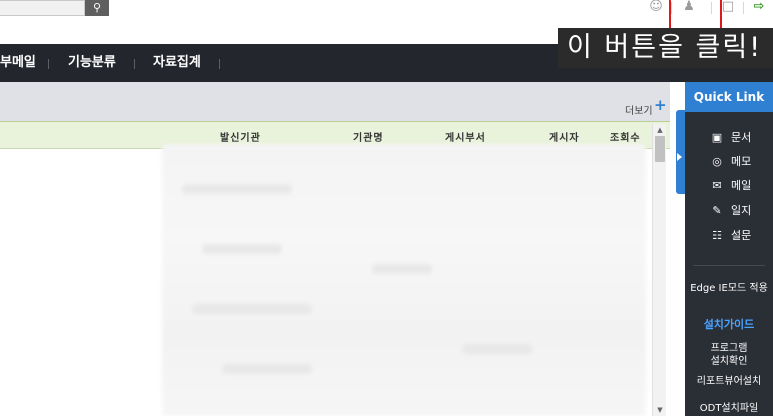 Image resolution: width=773 pixels, height=416 pixels. I want to click on search-icon: ⚲, so click(97, 7).